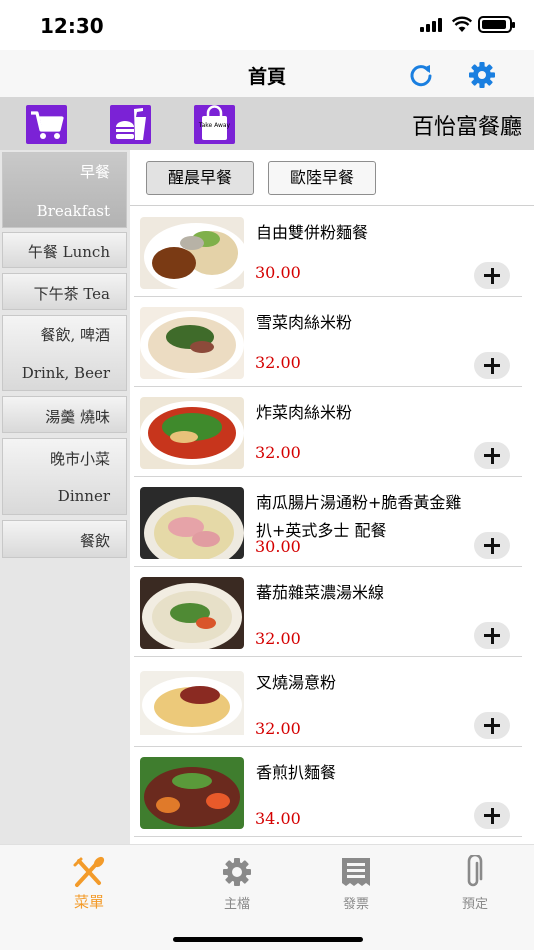 This screenshot has width=534, height=950. What do you see at coordinates (73, 211) in the screenshot?
I see `category-sublabel: Breakfast` at bounding box center [73, 211].